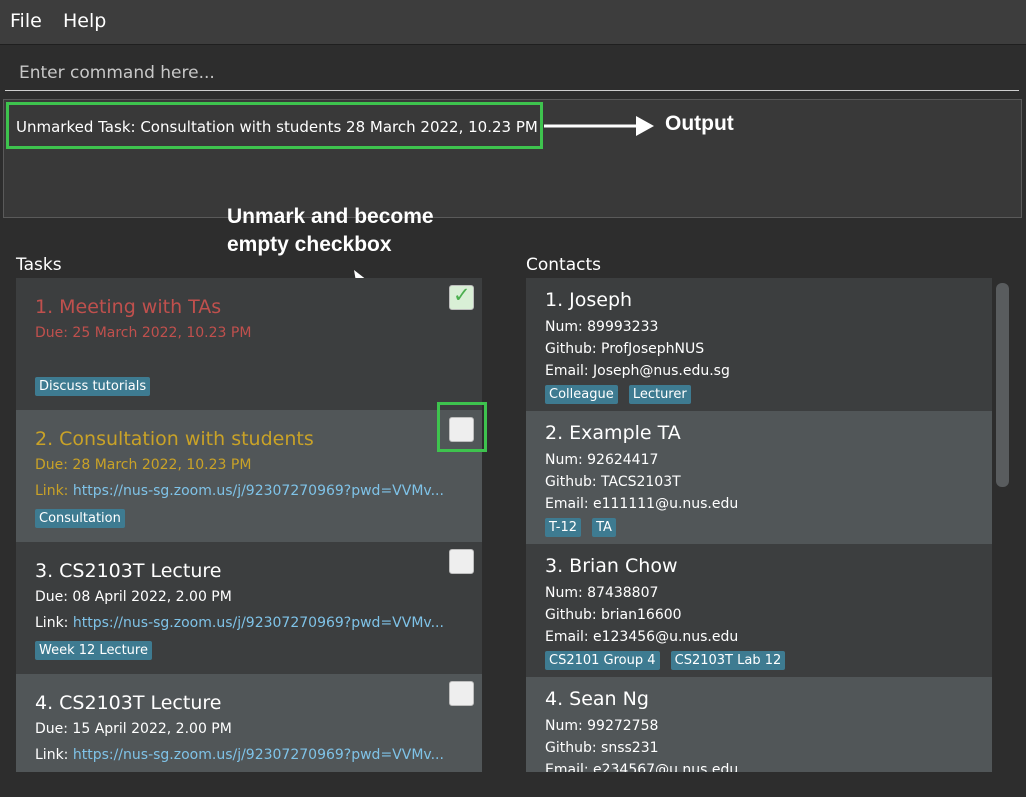 This screenshot has width=1026, height=797. Describe the element at coordinates (625, 349) in the screenshot. I see `contact-github: Github: ProfJosephNUS` at that location.